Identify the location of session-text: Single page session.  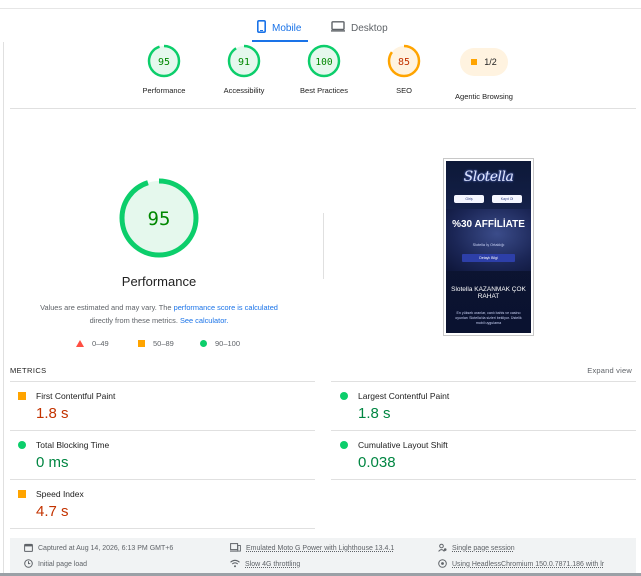
(483, 548).